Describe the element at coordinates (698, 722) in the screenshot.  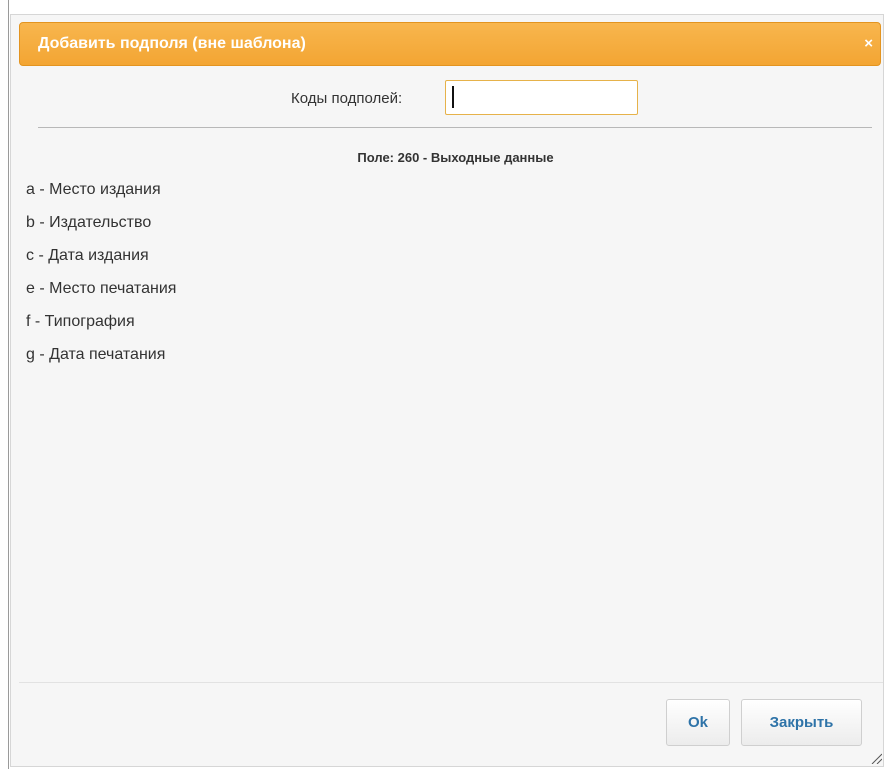
I see `ok-button: Ok` at that location.